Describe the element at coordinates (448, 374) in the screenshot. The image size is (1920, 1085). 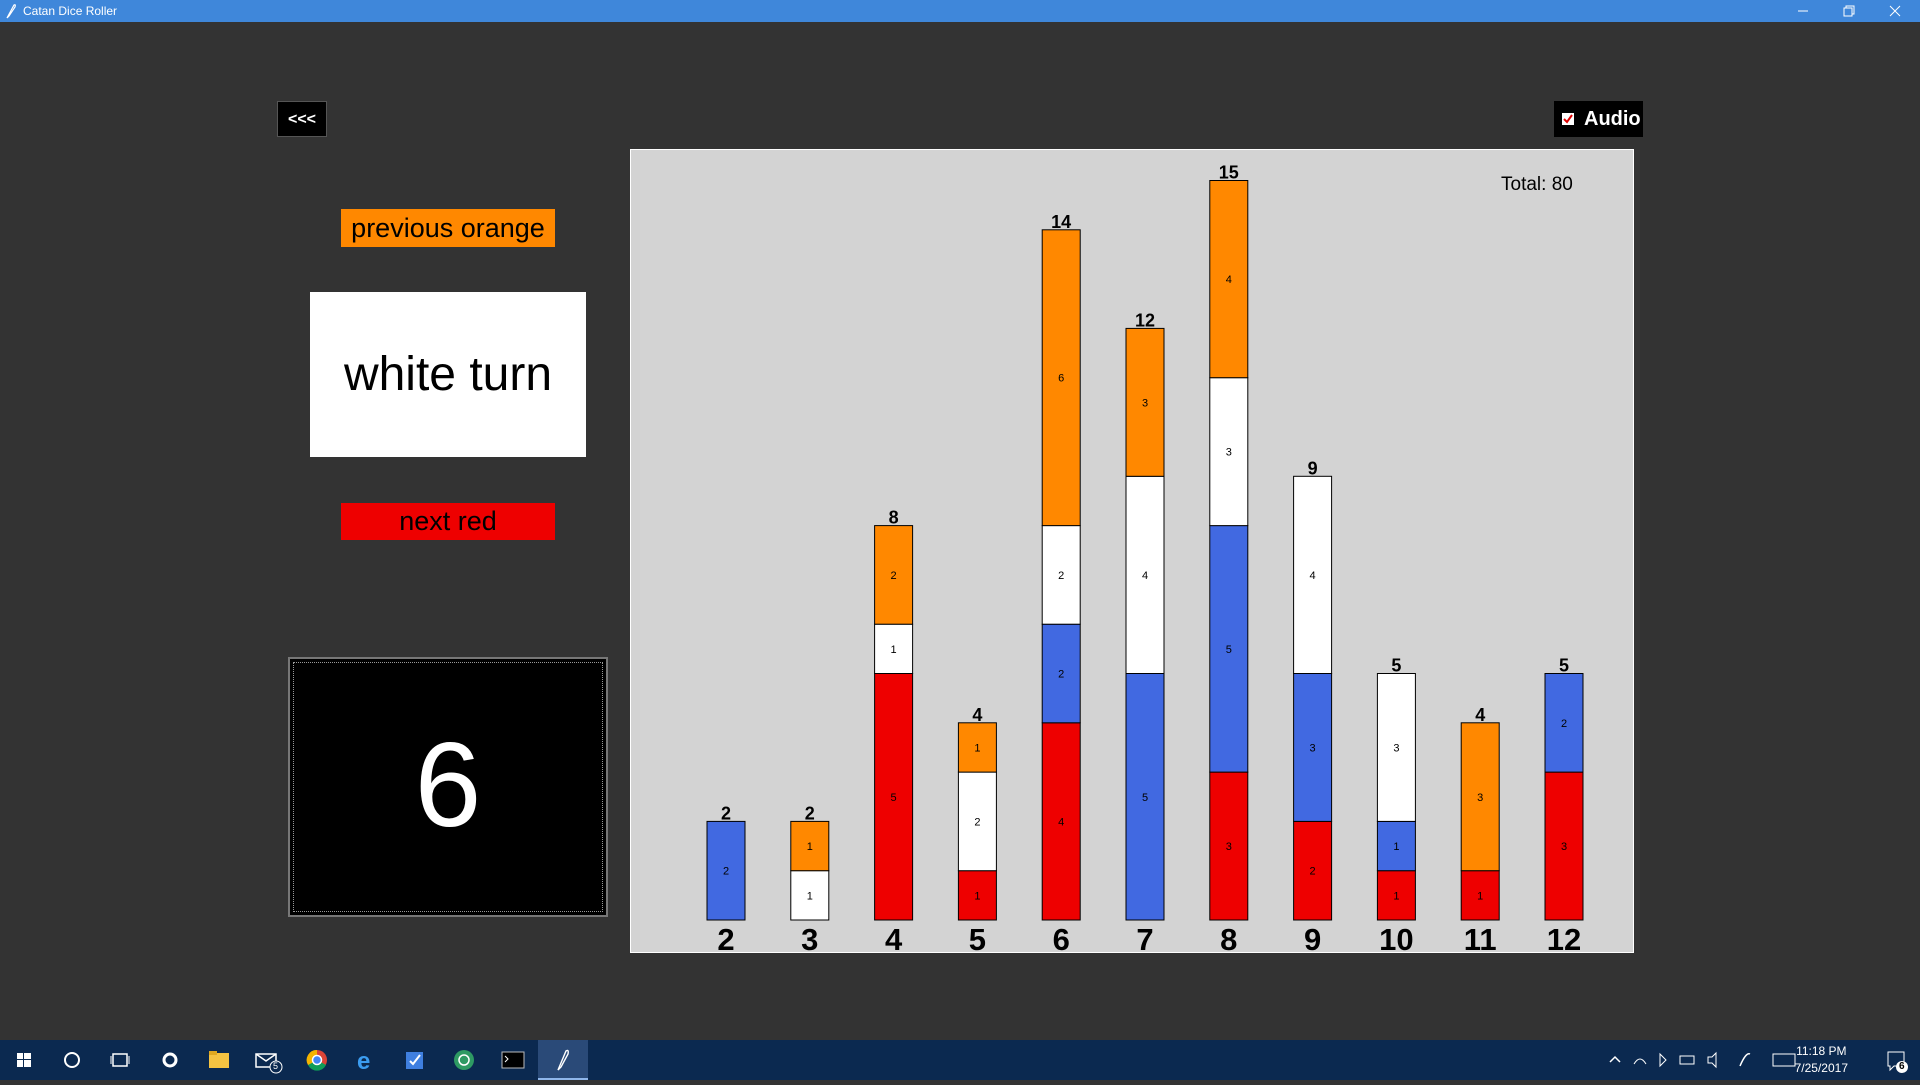
I see `current-turn-display: white turn` at that location.